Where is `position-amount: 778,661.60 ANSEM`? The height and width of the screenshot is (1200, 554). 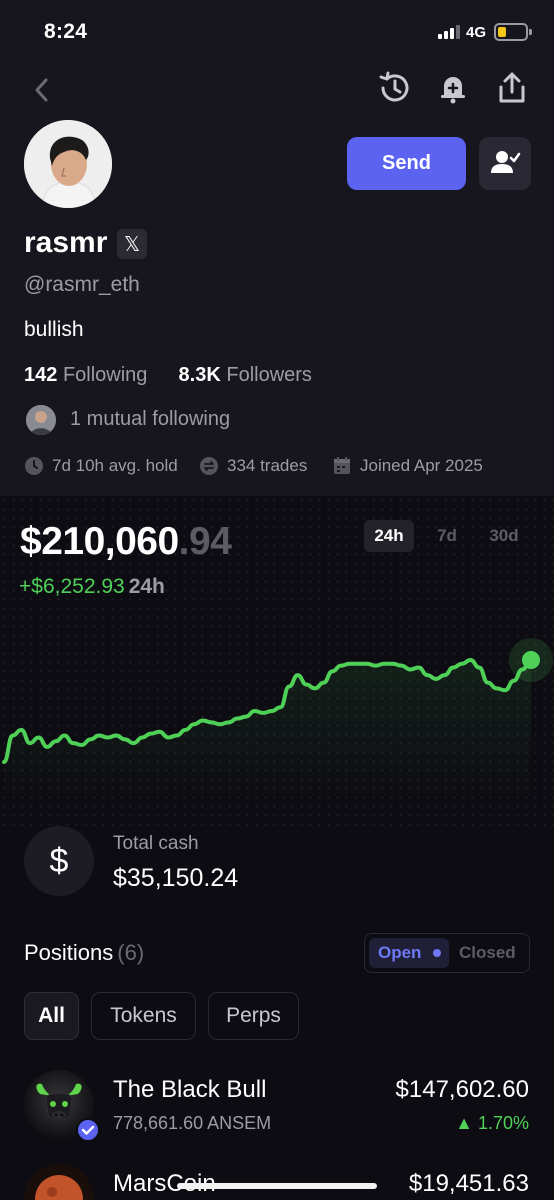
position-amount: 778,661.60 ANSEM is located at coordinates (192, 1123).